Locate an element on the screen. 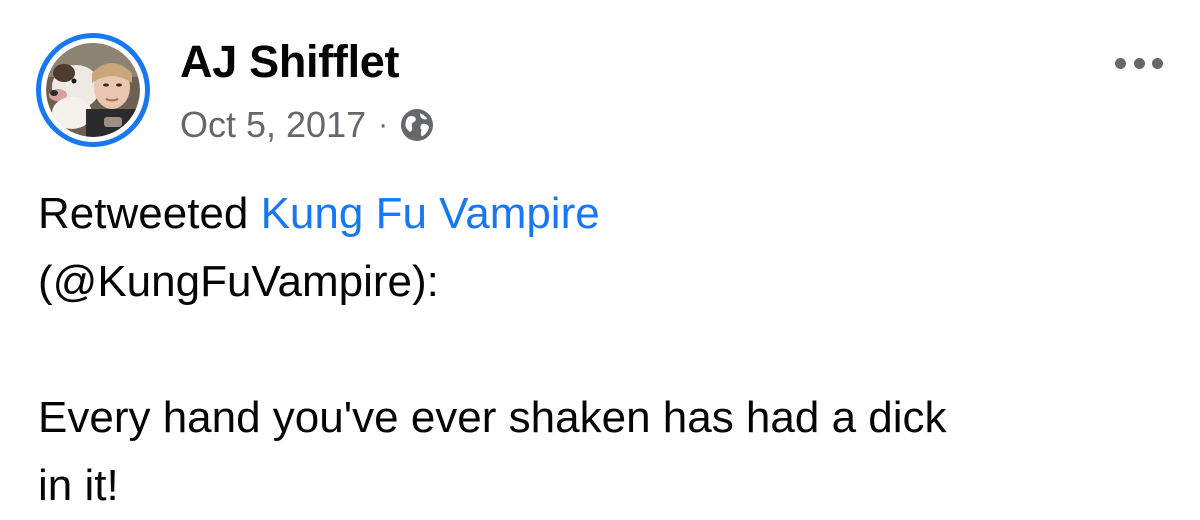 This screenshot has height=520, width=1200. more-options-button is located at coordinates (1139, 63).